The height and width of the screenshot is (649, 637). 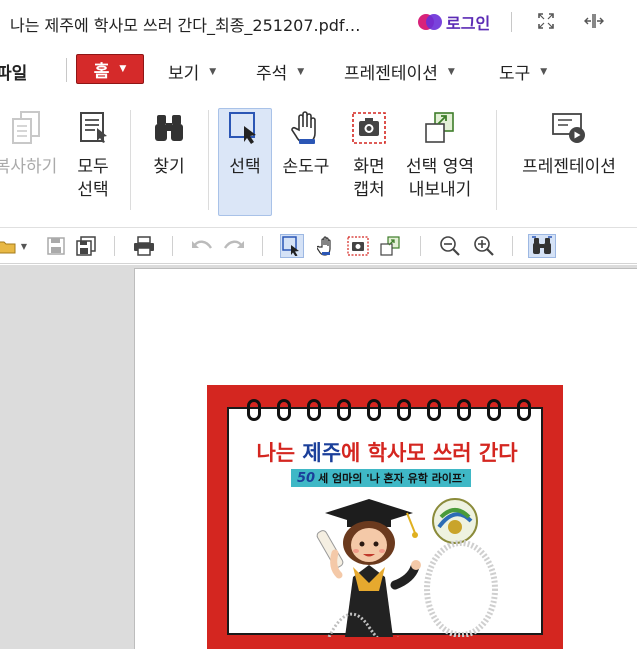 I want to click on login-button: 로그인, so click(x=454, y=22).